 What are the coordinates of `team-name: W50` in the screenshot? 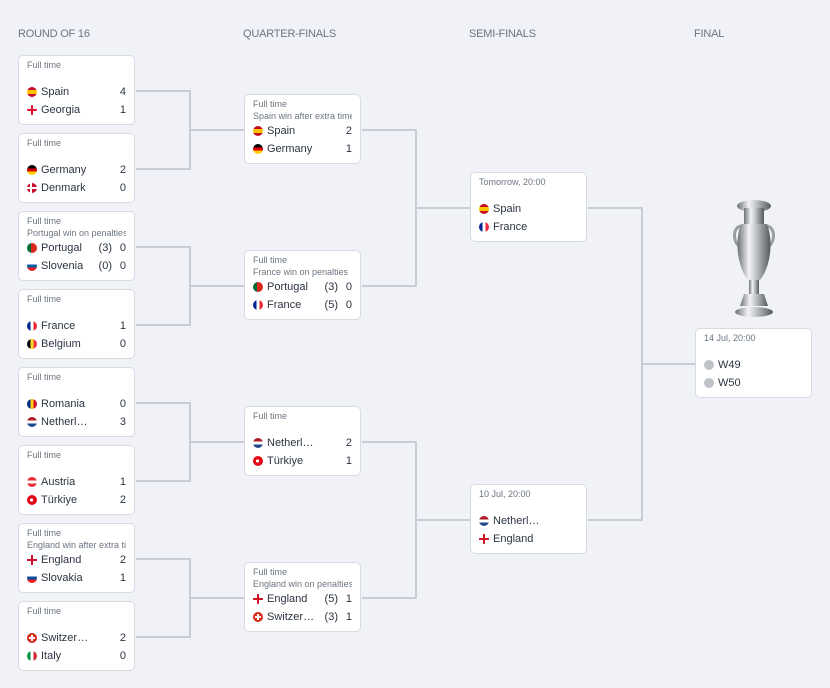 It's located at (729, 383).